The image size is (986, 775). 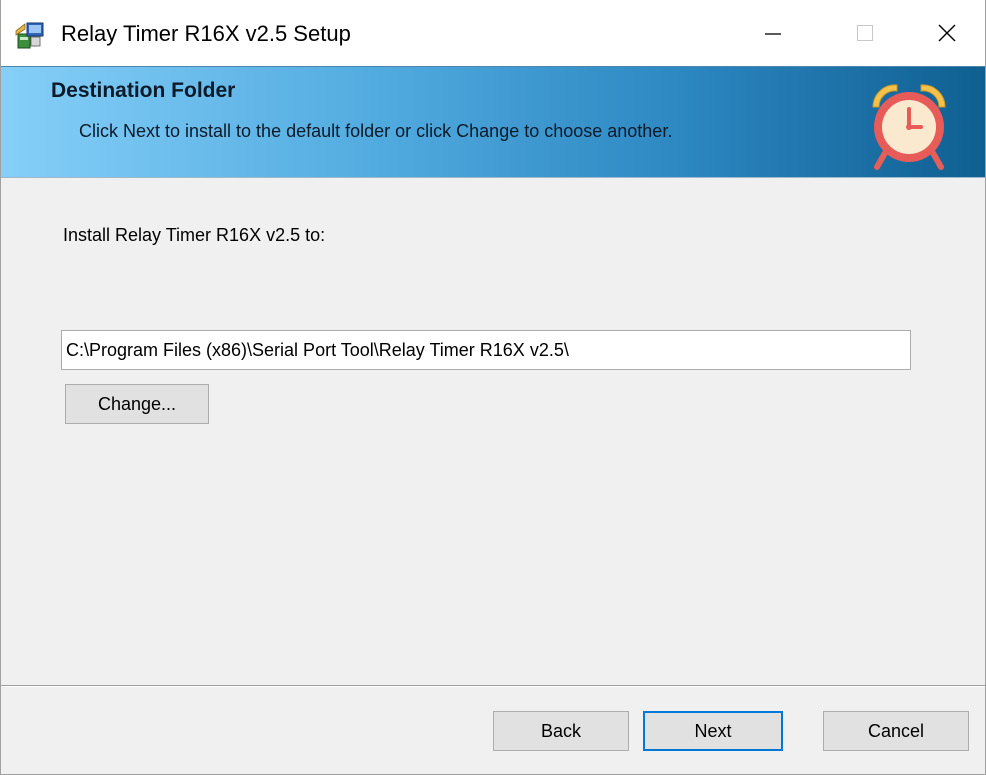 What do you see at coordinates (896, 731) in the screenshot?
I see `cancel-button: Cancel` at bounding box center [896, 731].